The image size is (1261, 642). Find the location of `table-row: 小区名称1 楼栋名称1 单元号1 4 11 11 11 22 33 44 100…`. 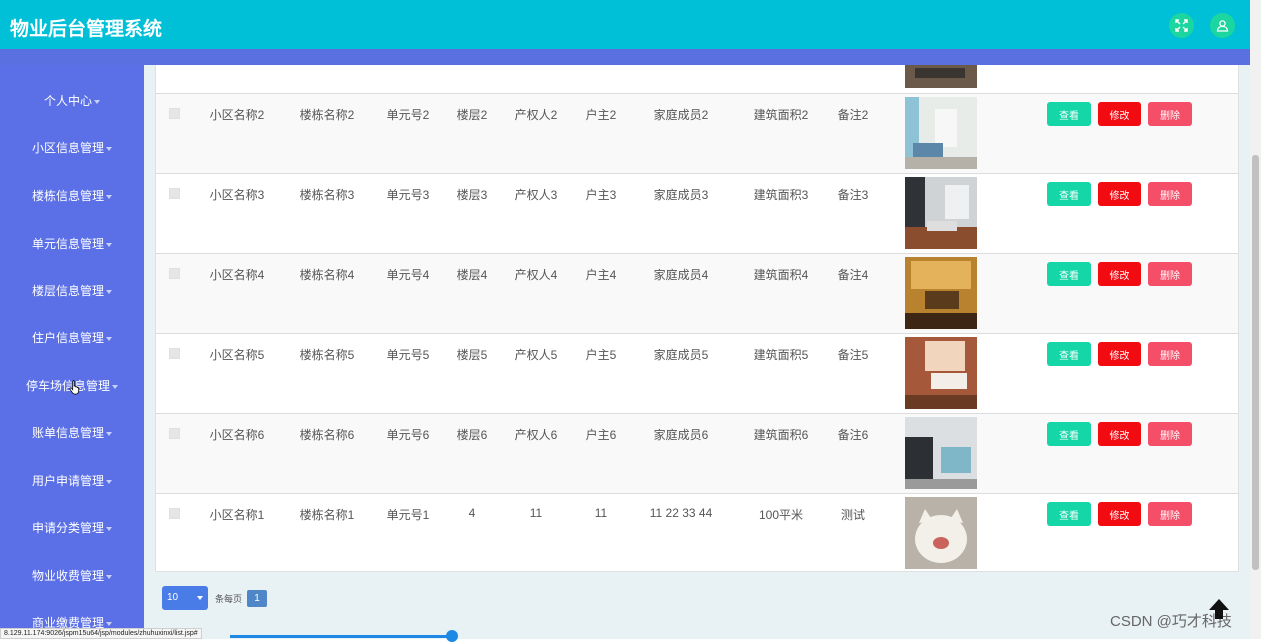

table-row: 小区名称1 楼栋名称1 单元号1 4 11 11 11 22 33 44 100… is located at coordinates (697, 532).